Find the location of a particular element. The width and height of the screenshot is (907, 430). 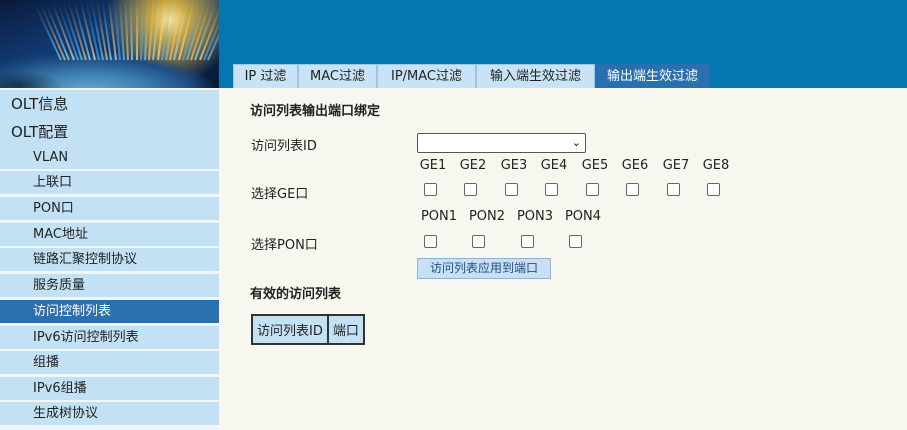

ge4-checkbox is located at coordinates (551, 189).